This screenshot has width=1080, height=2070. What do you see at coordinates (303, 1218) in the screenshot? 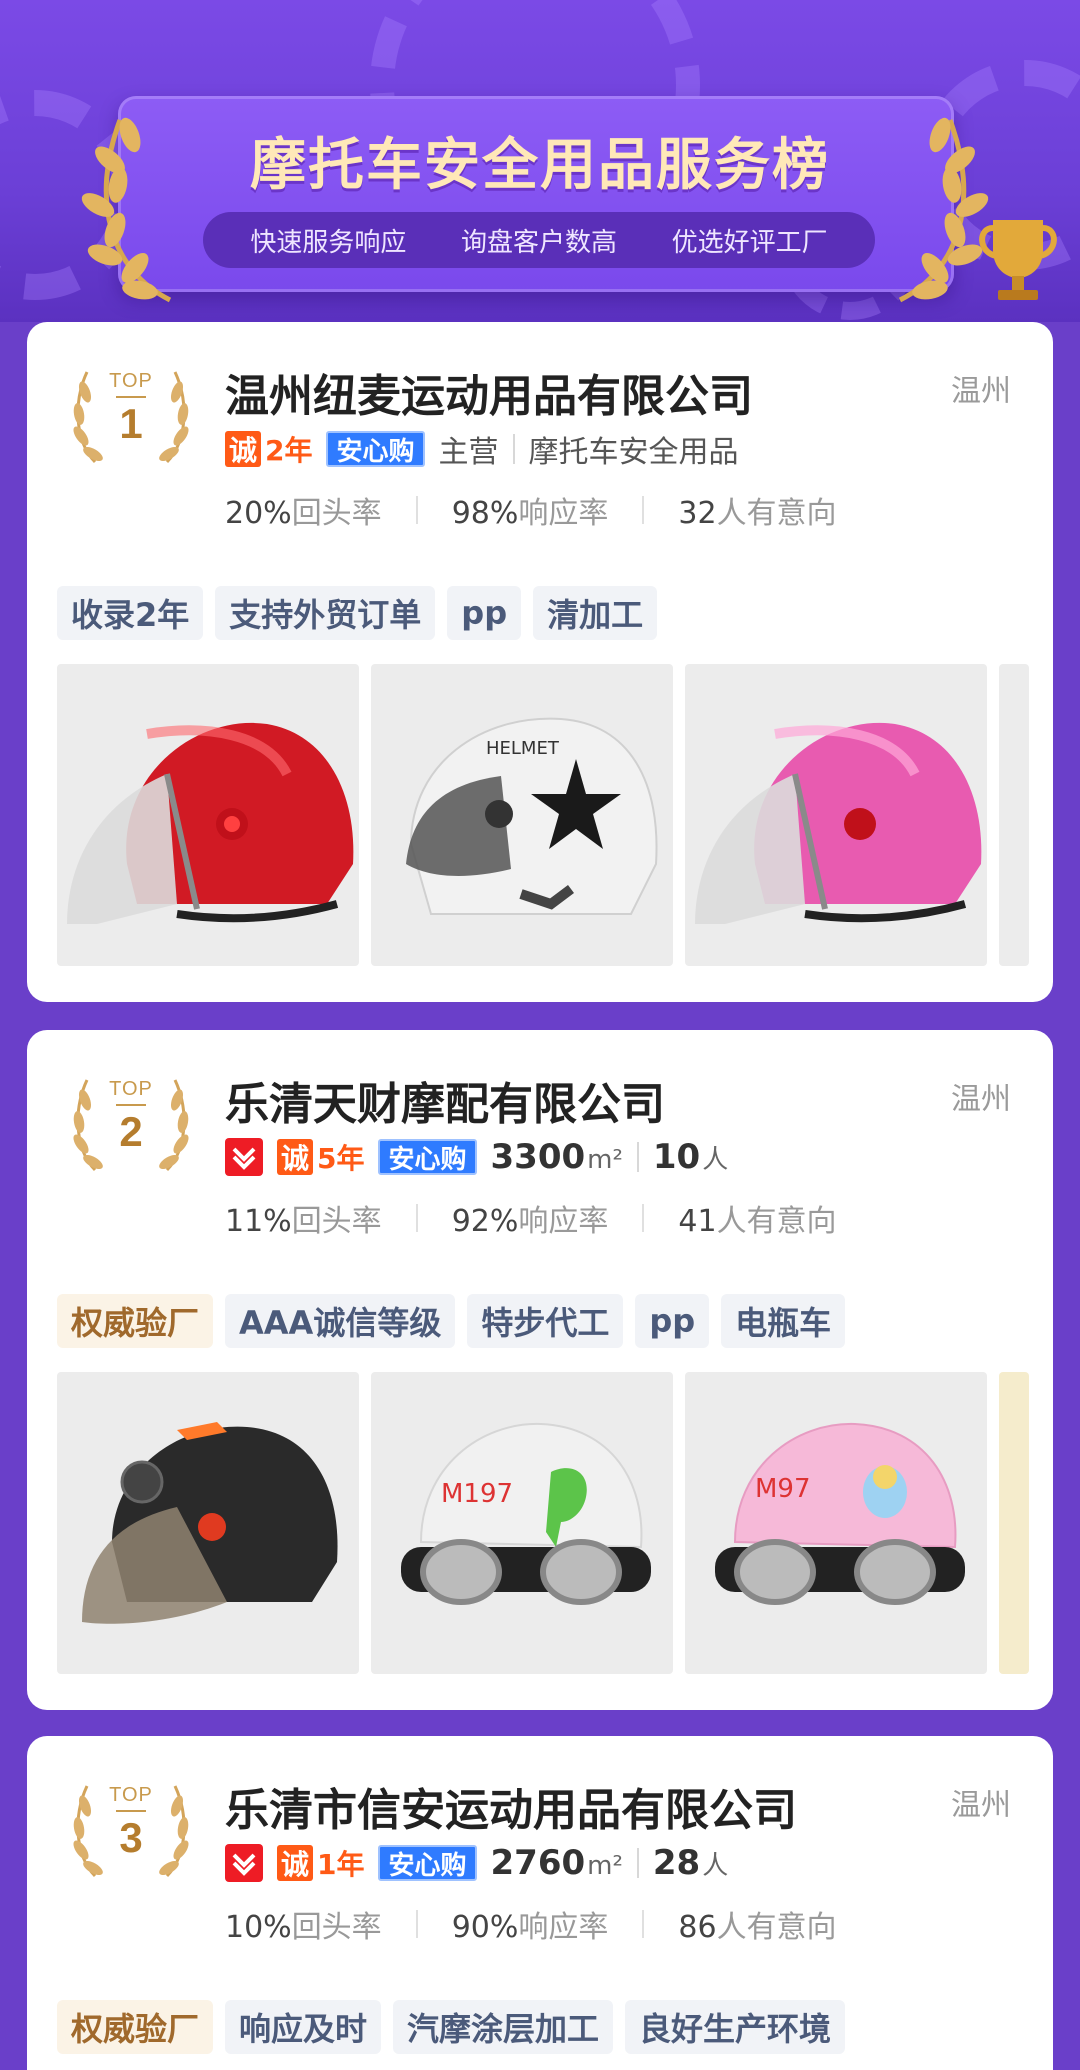
I see `return-rate: 11% 回头率` at bounding box center [303, 1218].